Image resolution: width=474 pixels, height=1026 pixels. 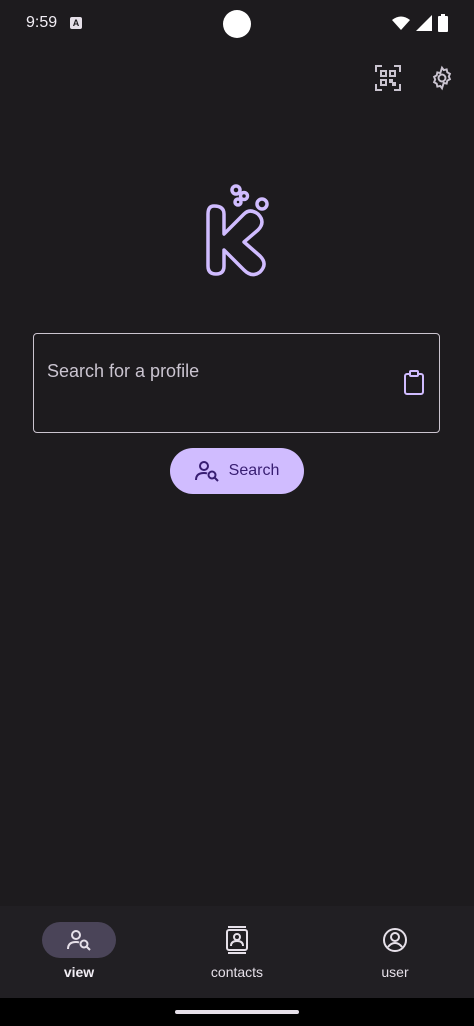 I want to click on paste-button, so click(x=414, y=385).